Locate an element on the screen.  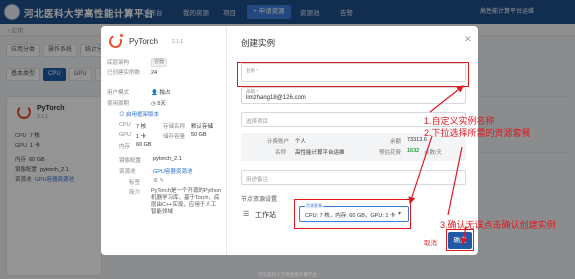
arrow-to-confirm-a is located at coordinates (455, 181).